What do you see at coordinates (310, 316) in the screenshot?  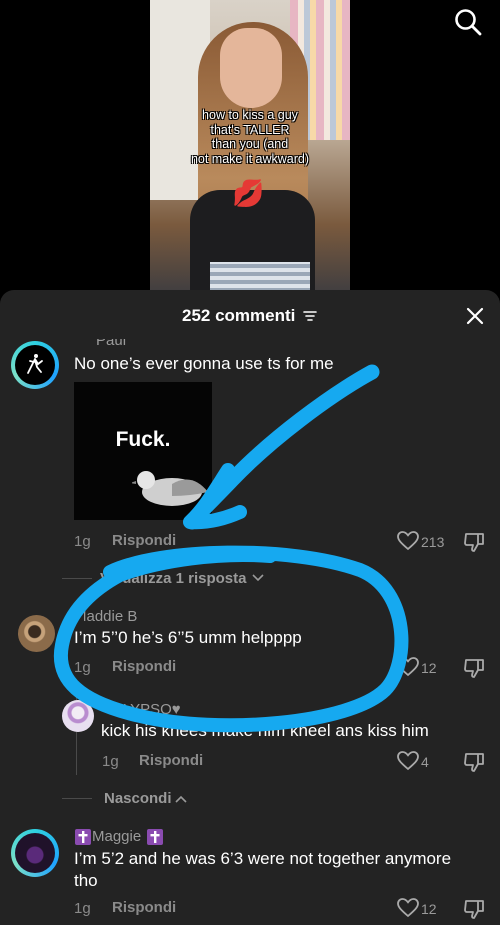 I see `filter-icon` at bounding box center [310, 316].